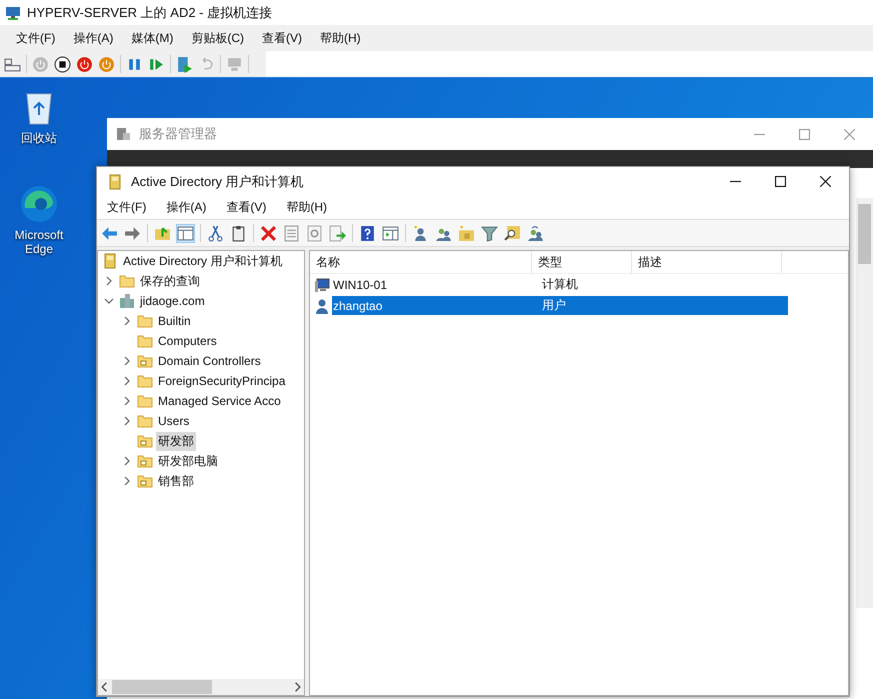 The image size is (873, 699). Describe the element at coordinates (582, 262) in the screenshot. I see `column-header: 类型` at that location.